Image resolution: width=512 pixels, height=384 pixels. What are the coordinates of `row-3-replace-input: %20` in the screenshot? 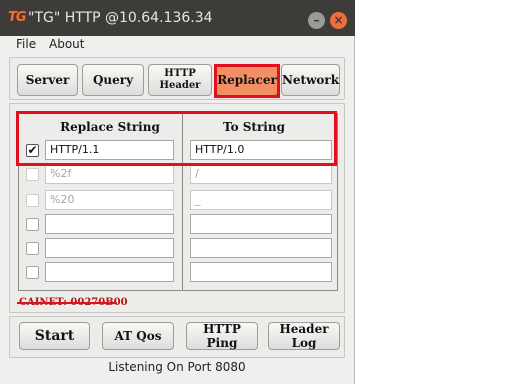 It's located at (109, 200).